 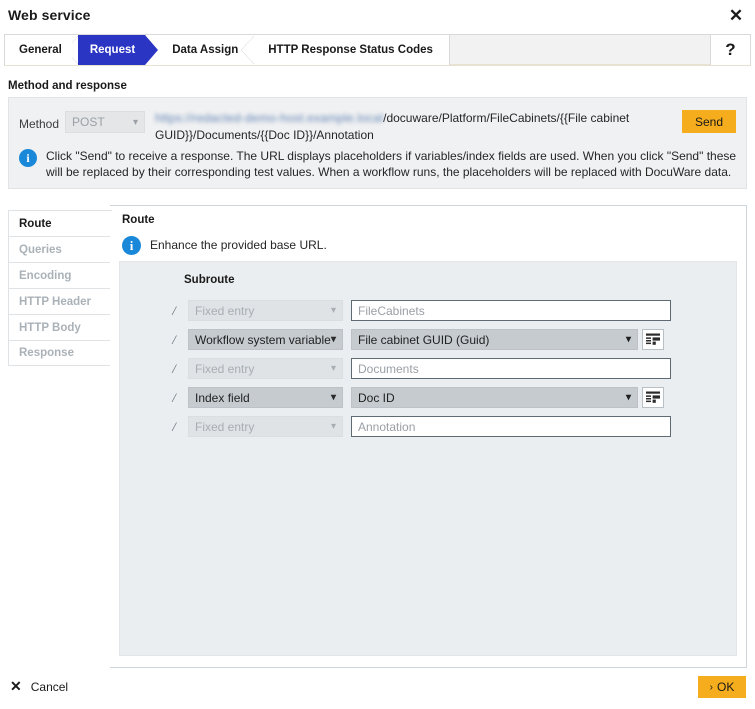 I want to click on method-response-section-label: Method and response, so click(x=67, y=86).